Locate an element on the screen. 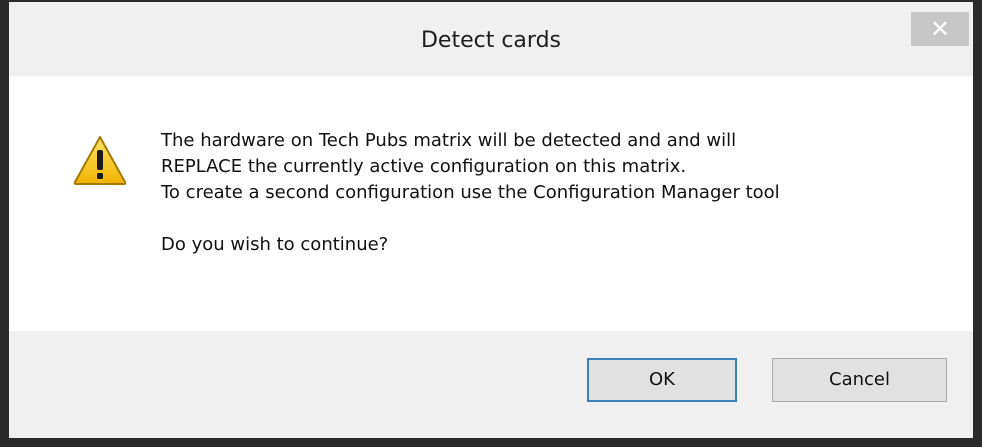 Image resolution: width=982 pixels, height=447 pixels. ok-button: OK is located at coordinates (662, 380).